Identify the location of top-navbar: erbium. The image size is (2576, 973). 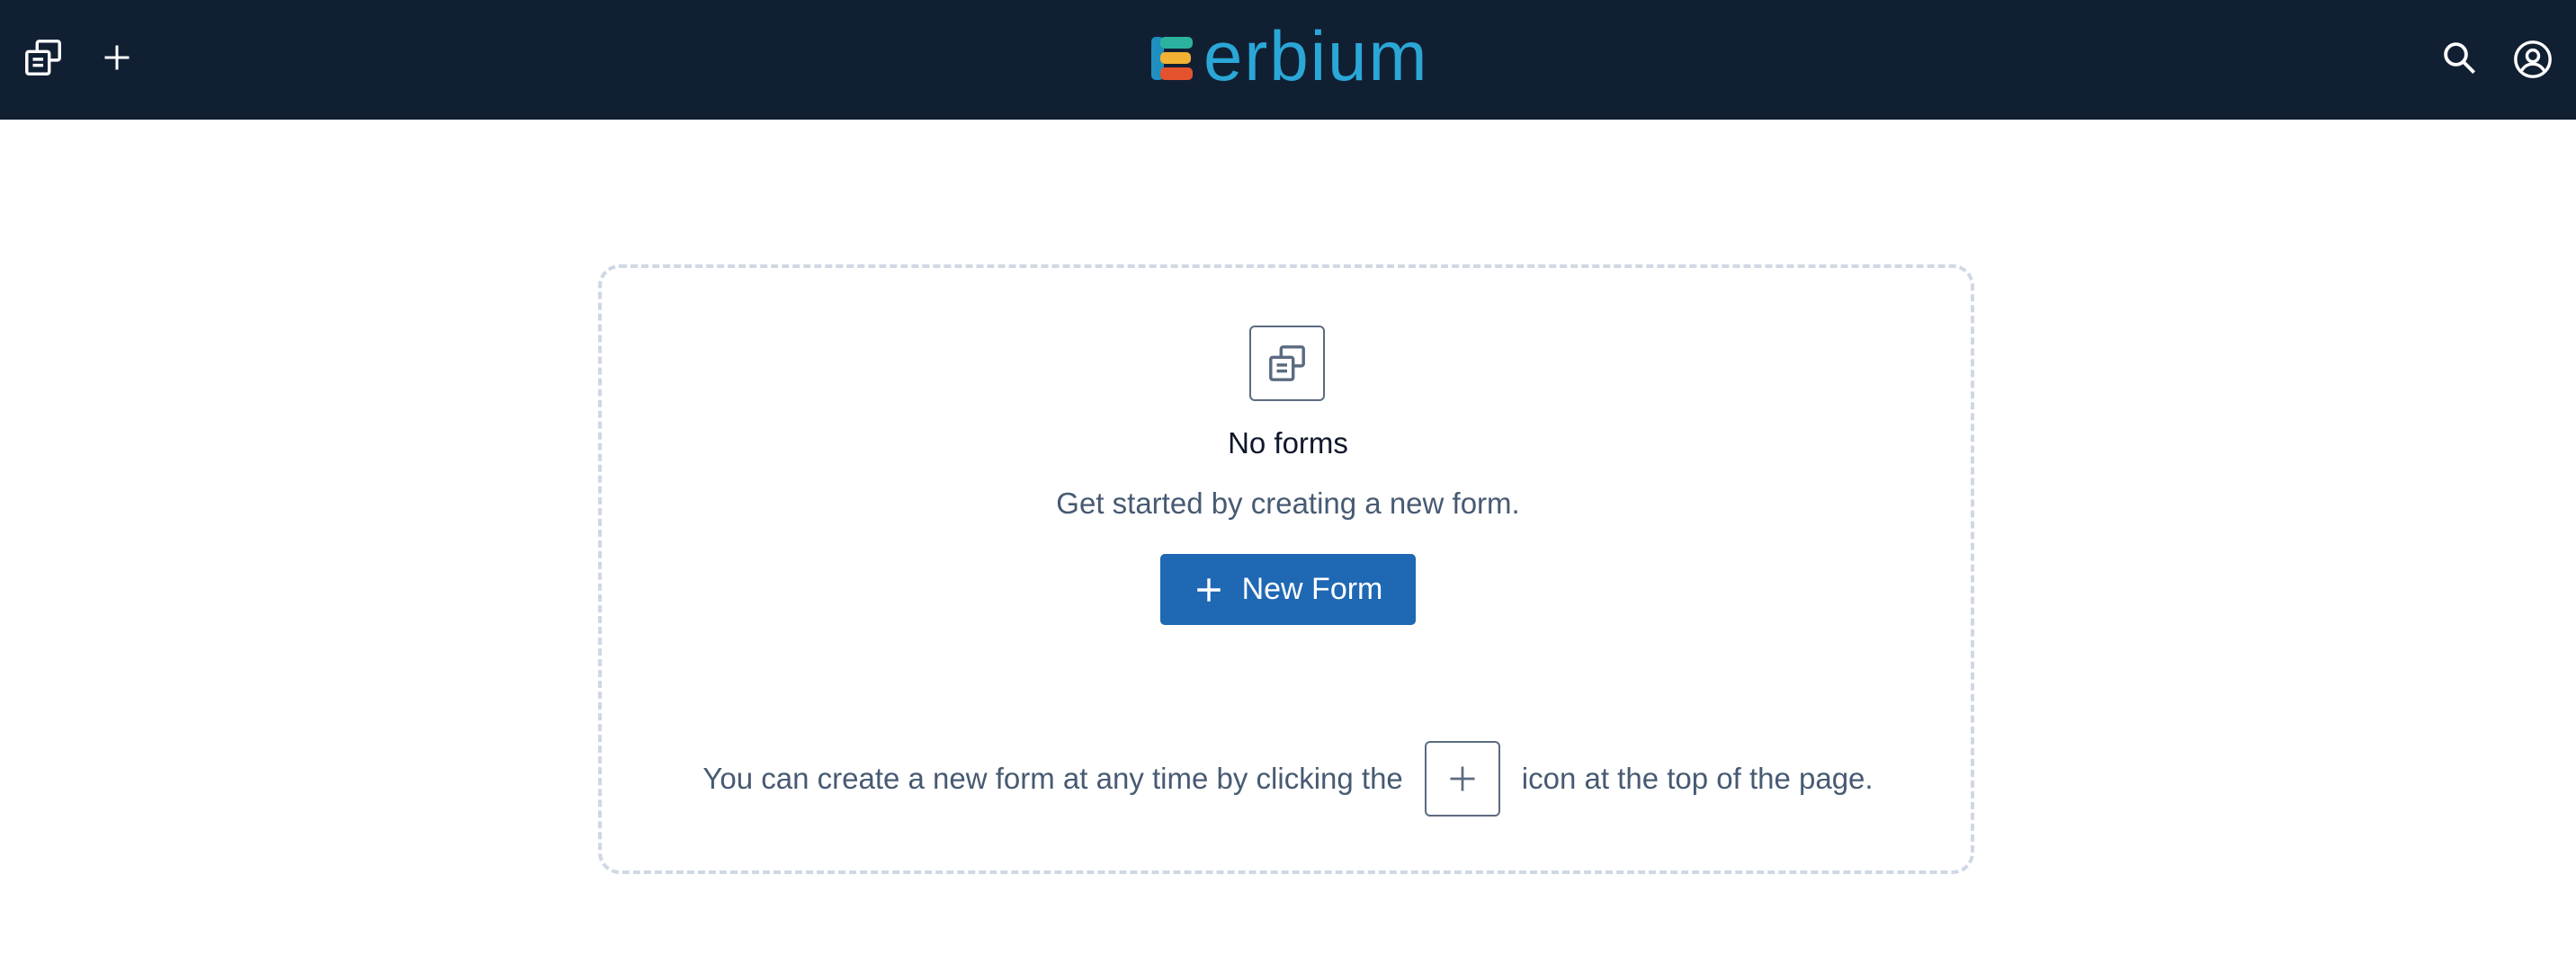
(1288, 60).